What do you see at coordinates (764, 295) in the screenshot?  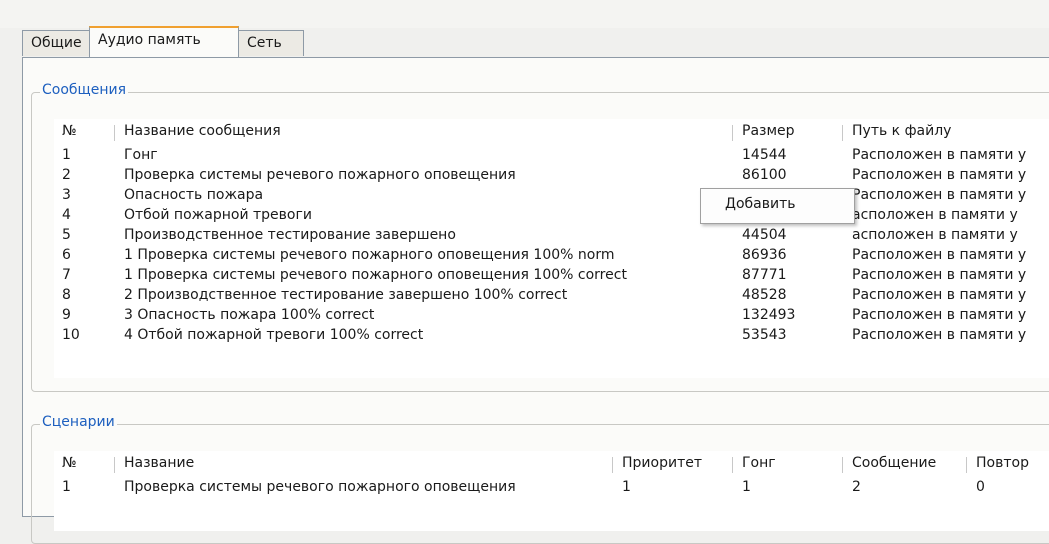 I see `cell-size: 48528` at bounding box center [764, 295].